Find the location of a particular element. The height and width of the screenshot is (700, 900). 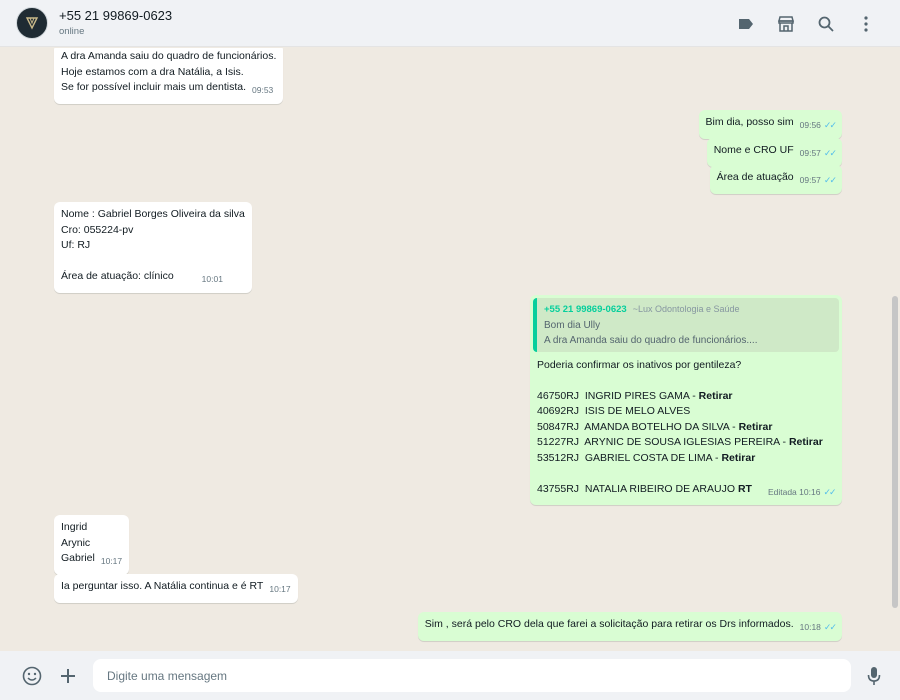

list-item: 53512RJ GABRIEL COSTA DE LIMA - Retirar is located at coordinates (646, 457).